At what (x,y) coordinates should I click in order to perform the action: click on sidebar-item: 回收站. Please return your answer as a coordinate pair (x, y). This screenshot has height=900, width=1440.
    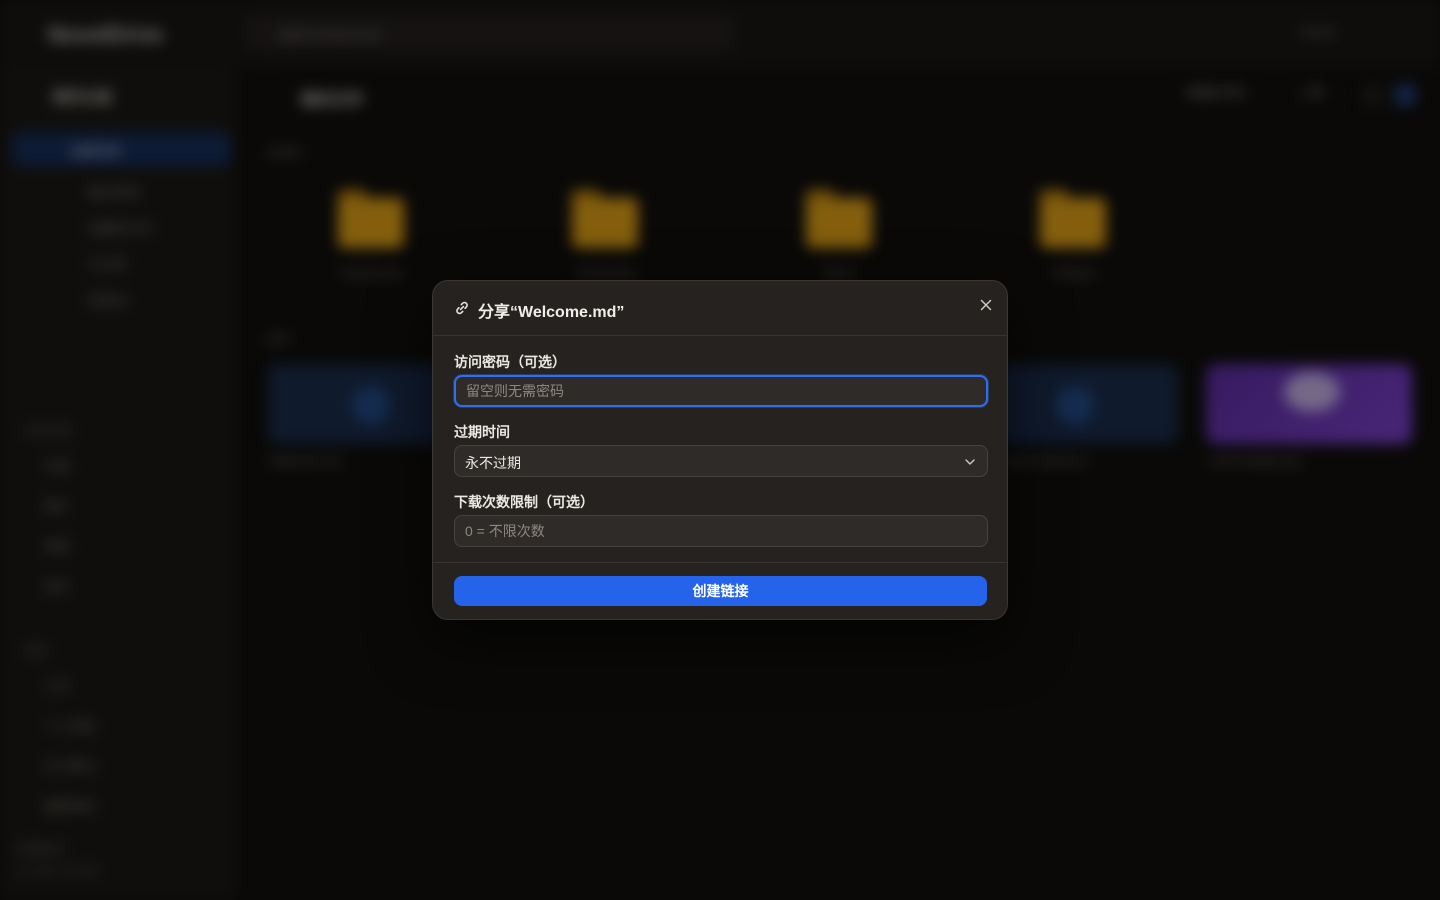
    Looking at the image, I should click on (108, 300).